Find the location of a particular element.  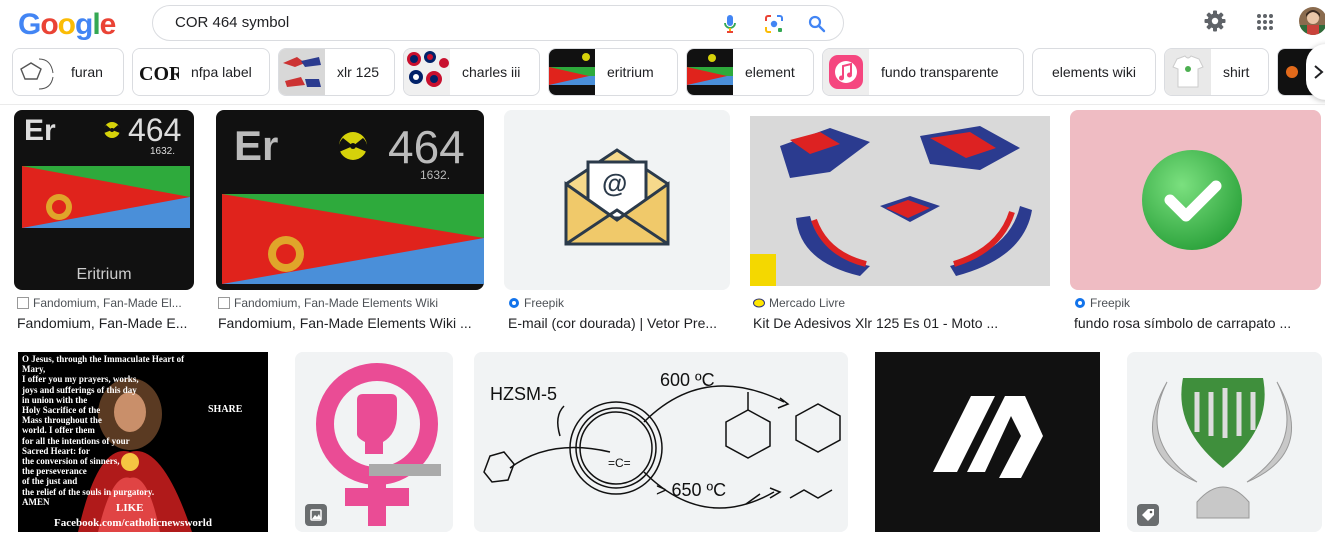

prayer-share: SHARE is located at coordinates (225, 409).